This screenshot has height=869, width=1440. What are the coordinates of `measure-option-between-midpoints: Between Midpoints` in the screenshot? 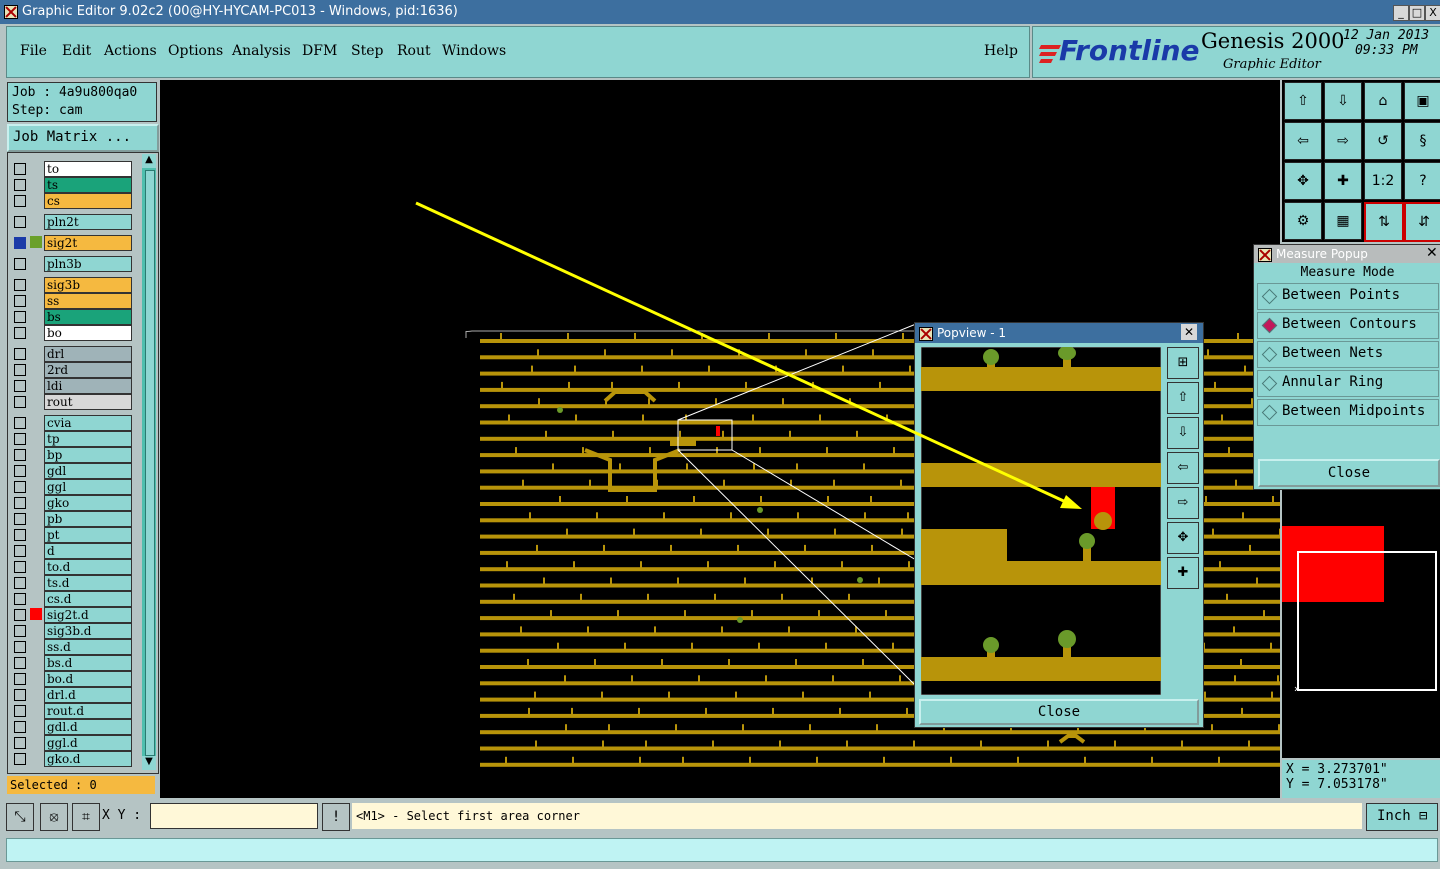 It's located at (1348, 412).